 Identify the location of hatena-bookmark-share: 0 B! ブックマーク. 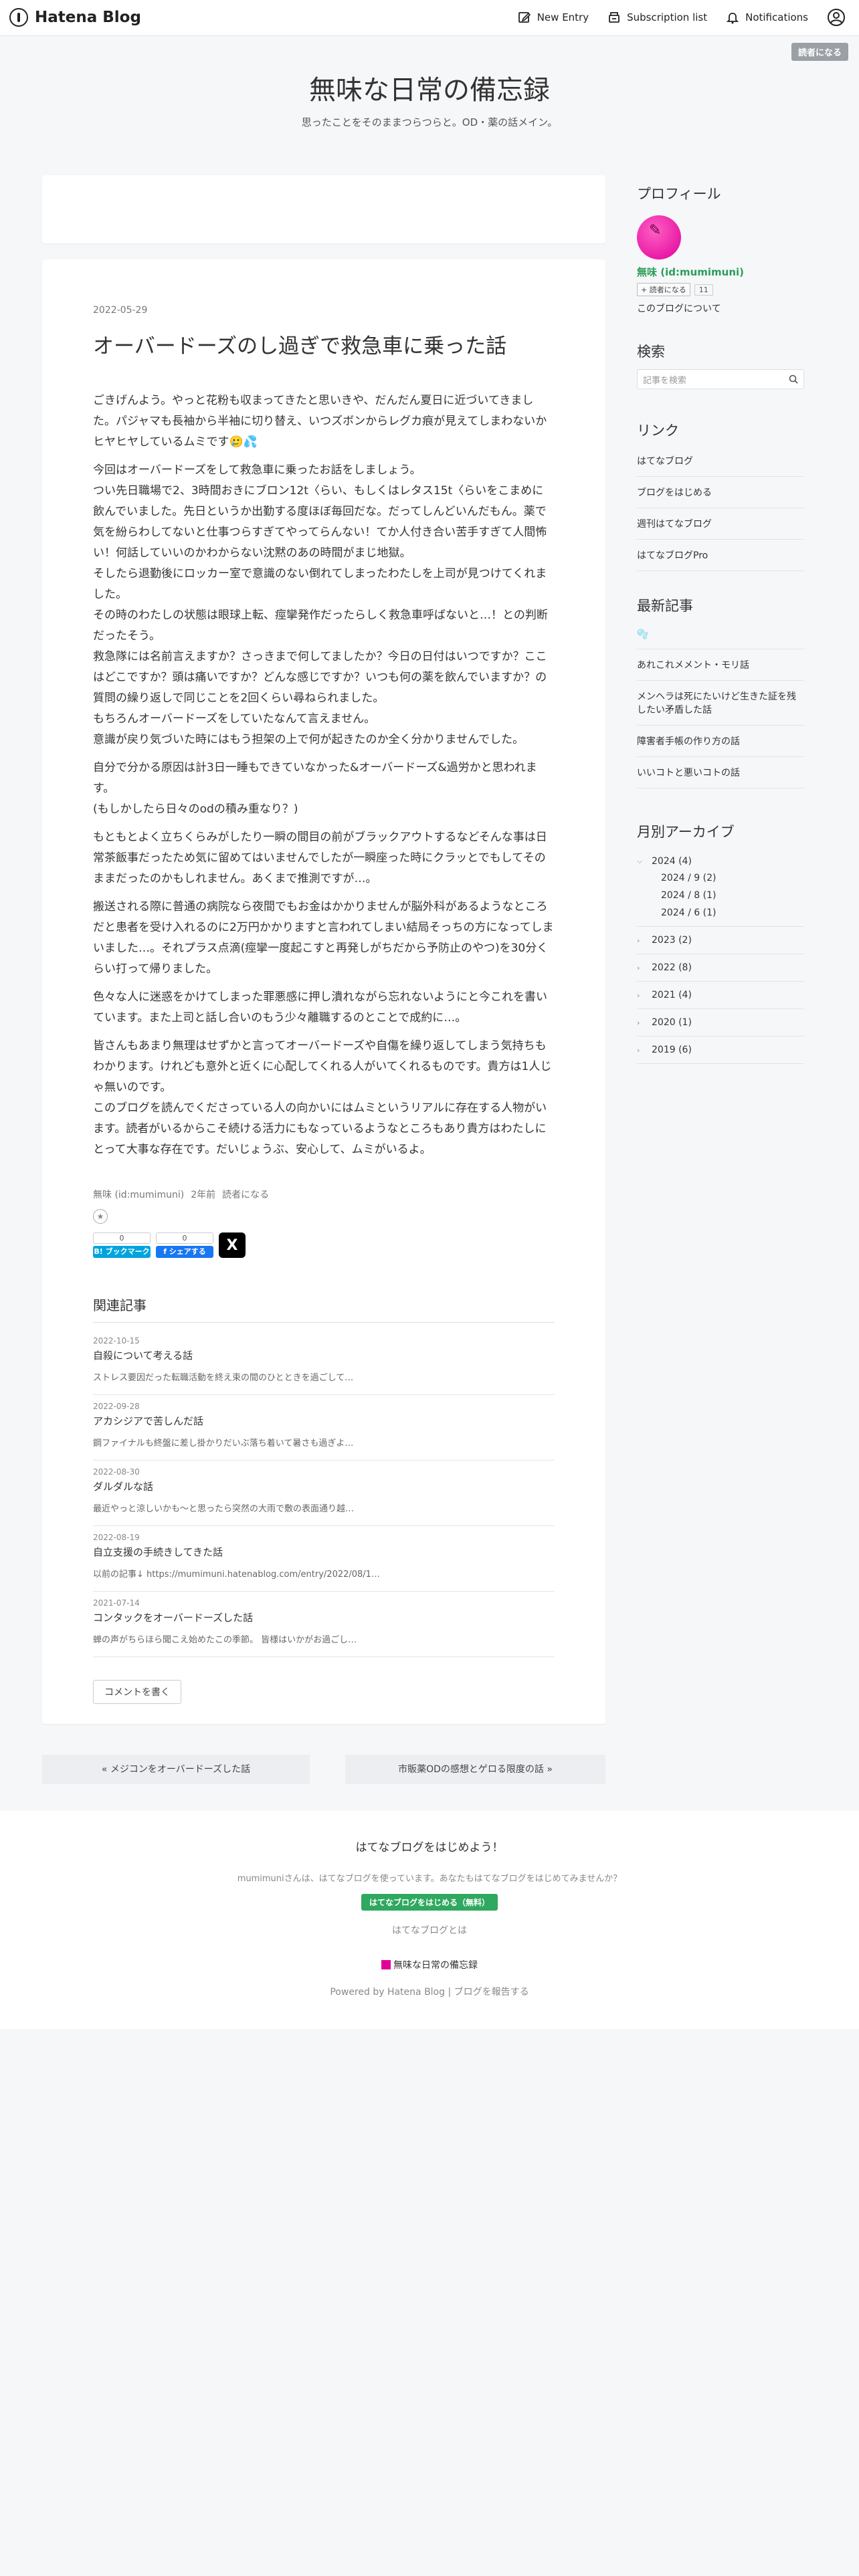
(122, 1245).